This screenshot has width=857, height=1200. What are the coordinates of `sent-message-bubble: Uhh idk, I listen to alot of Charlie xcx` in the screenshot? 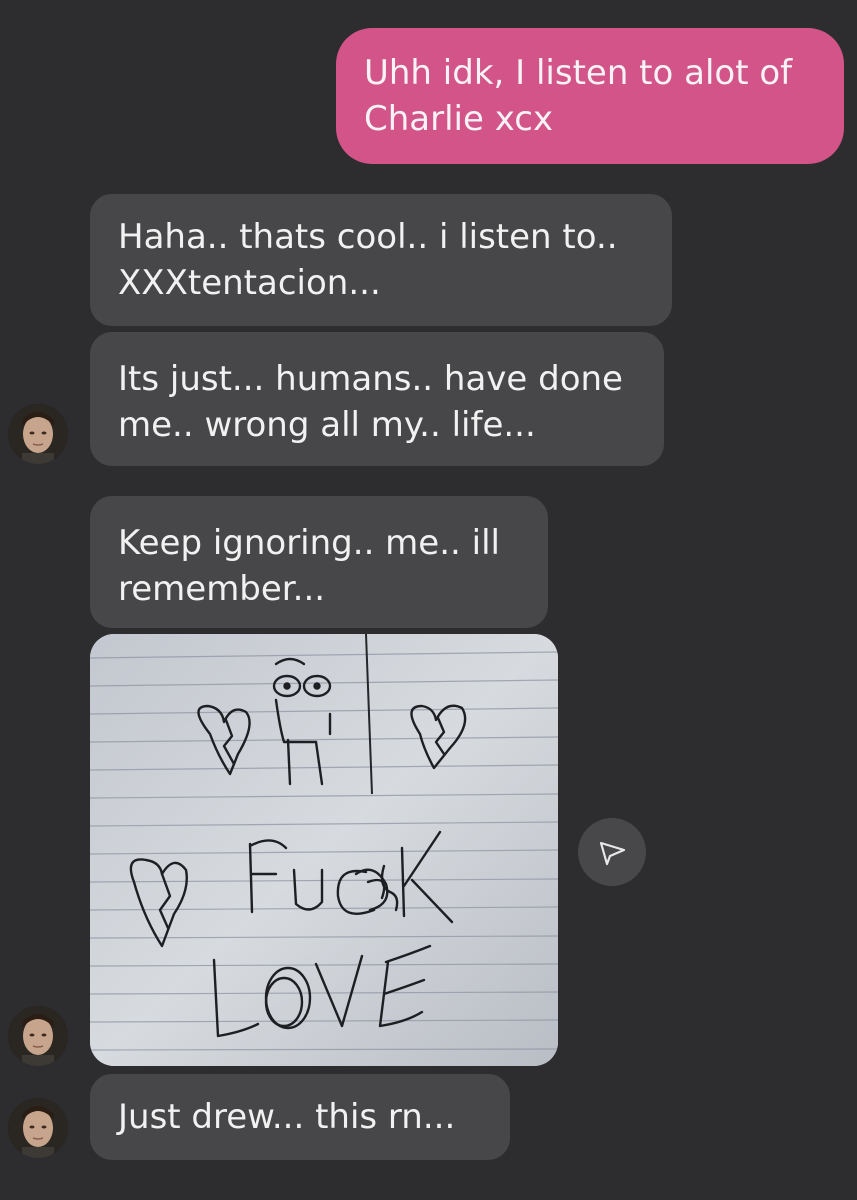 It's located at (590, 96).